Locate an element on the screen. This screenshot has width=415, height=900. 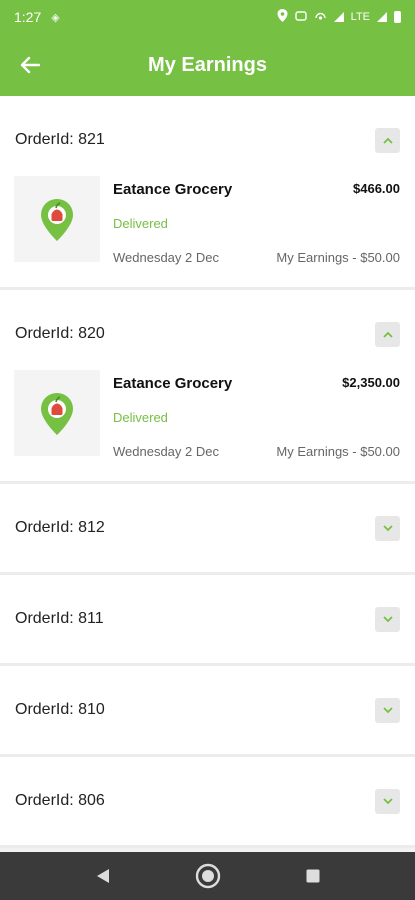
order-header: OrderId: 820 is located at coordinates (207, 334).